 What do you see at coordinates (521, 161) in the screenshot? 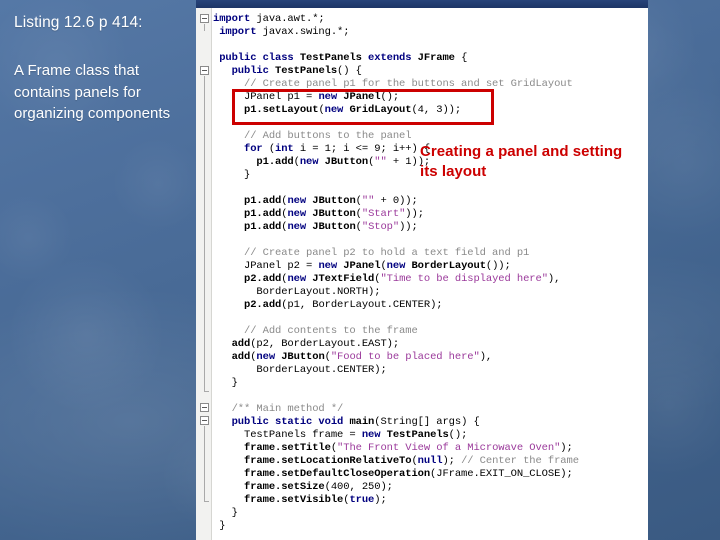
I see `annotation-callout: Creating a panel and setting its layout` at bounding box center [521, 161].